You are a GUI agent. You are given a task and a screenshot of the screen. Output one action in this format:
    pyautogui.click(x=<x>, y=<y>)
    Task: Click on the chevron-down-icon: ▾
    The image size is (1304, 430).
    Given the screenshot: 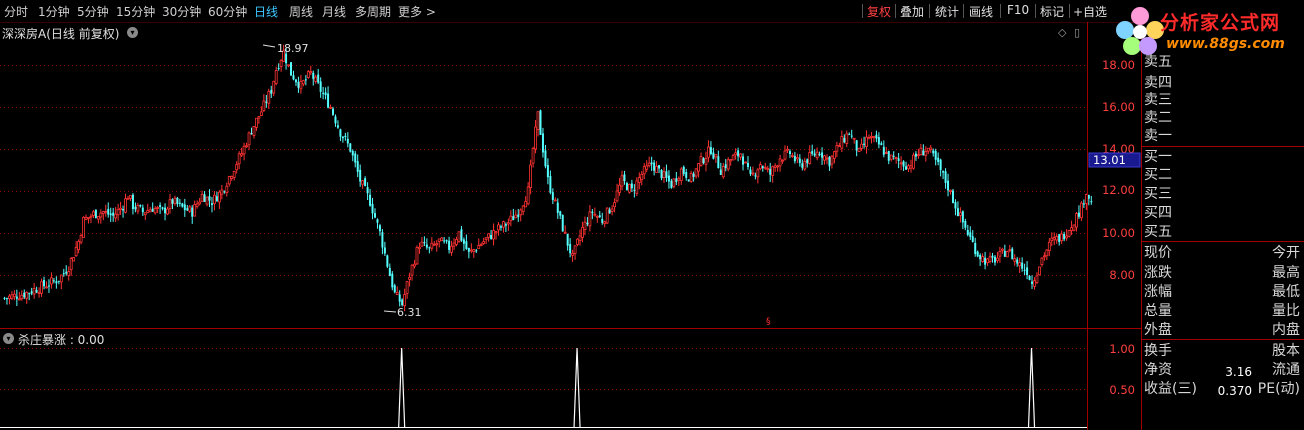 What is the action you would take?
    pyautogui.click(x=8, y=338)
    